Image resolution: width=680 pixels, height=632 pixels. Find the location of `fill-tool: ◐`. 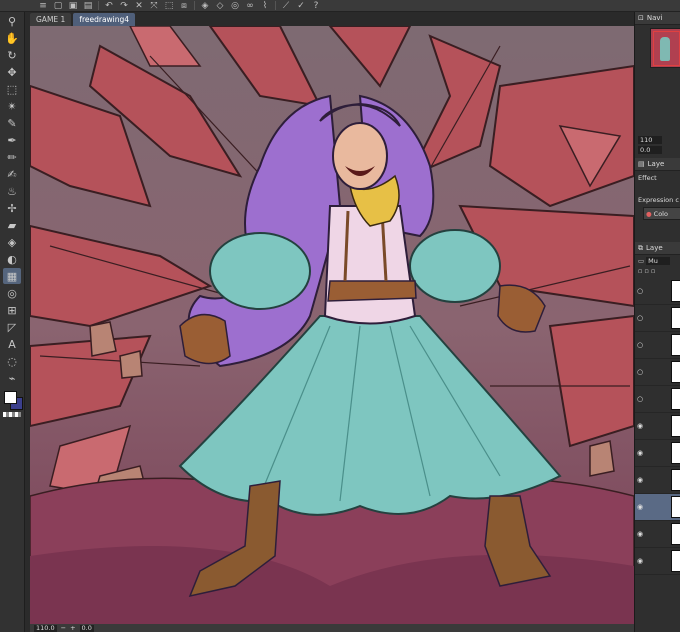

fill-tool: ◐ is located at coordinates (12, 259).